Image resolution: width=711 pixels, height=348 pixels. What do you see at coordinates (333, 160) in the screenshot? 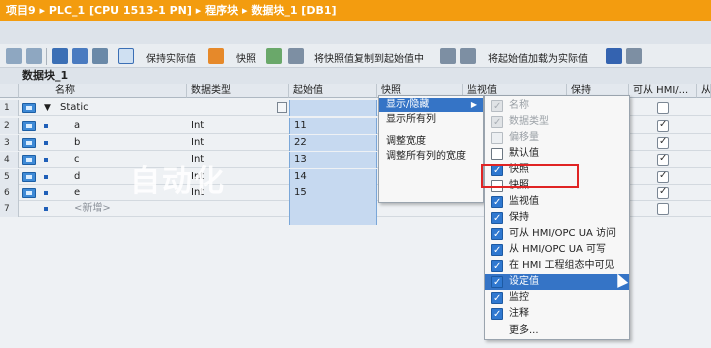
I see `row-start-value: 13` at bounding box center [333, 160].